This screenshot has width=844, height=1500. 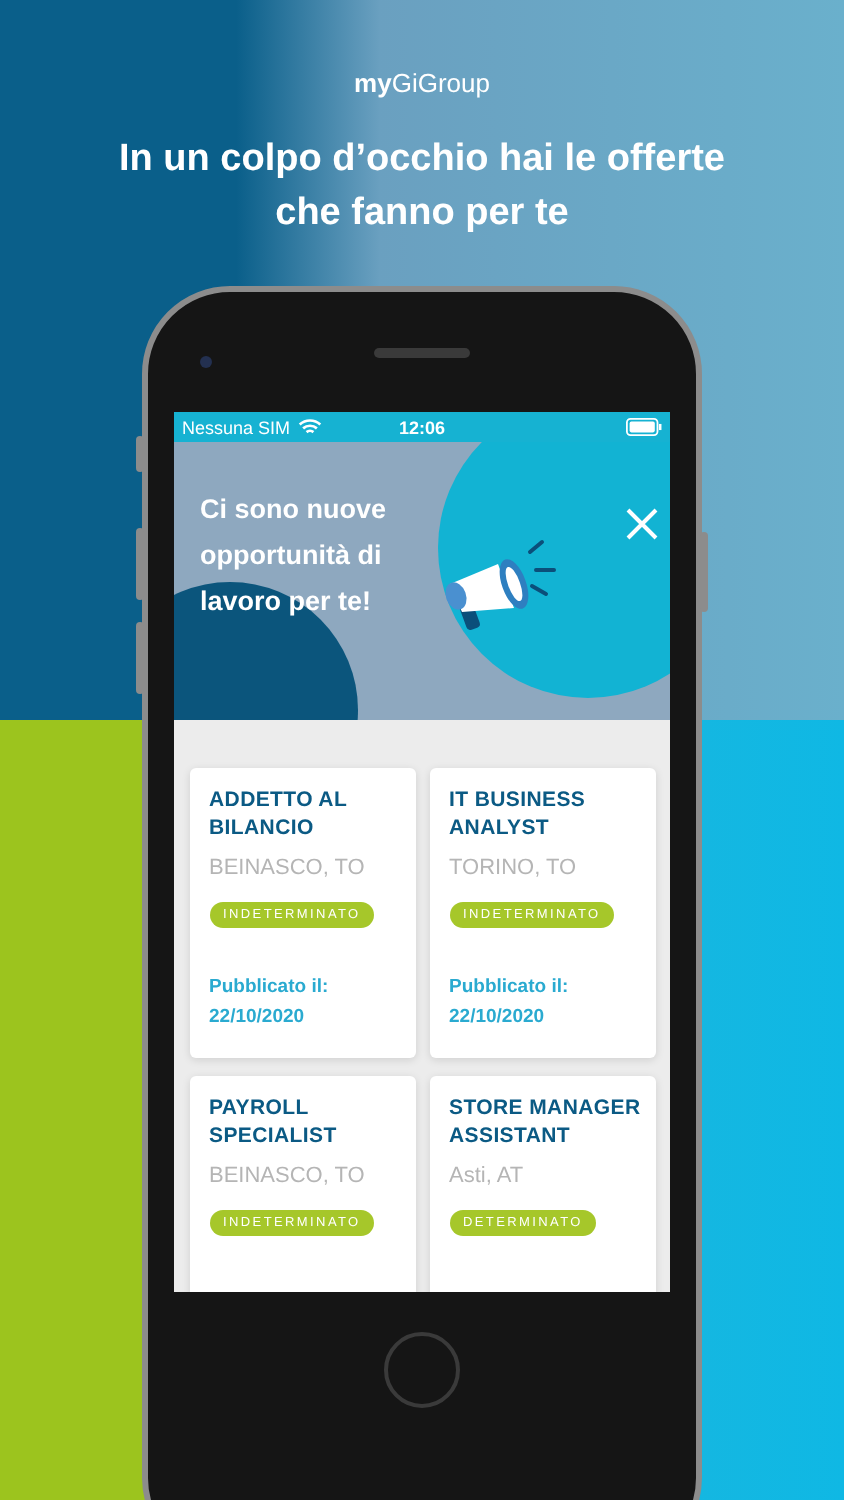 What do you see at coordinates (206, 362) in the screenshot?
I see `camera-icon` at bounding box center [206, 362].